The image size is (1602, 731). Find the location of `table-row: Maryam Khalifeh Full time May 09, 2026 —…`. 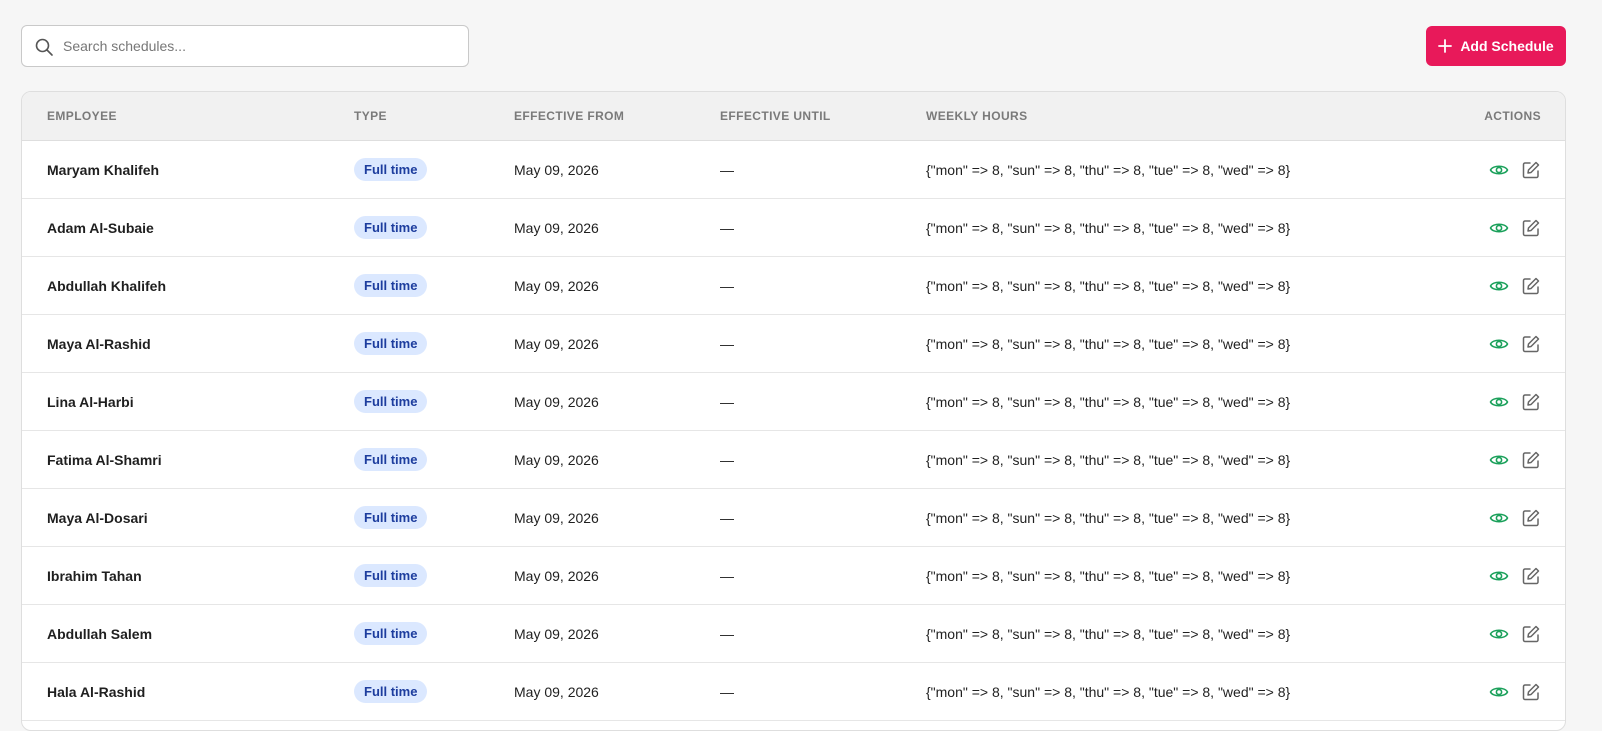

table-row: Maryam Khalifeh Full time May 09, 2026 —… is located at coordinates (793, 170).